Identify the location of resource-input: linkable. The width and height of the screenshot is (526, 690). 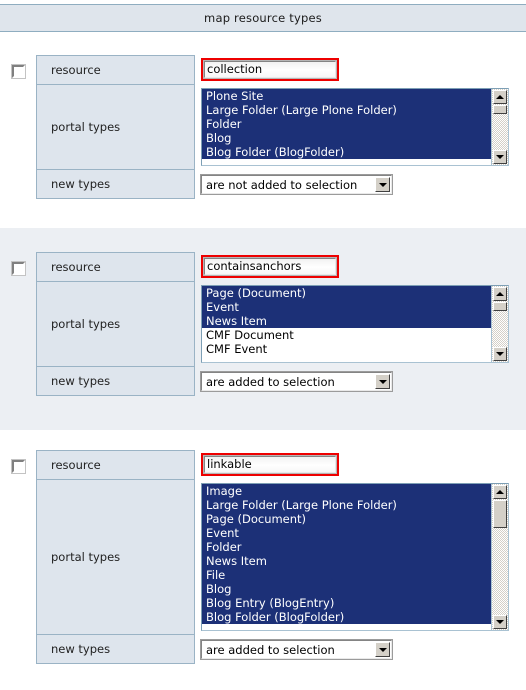
(270, 464).